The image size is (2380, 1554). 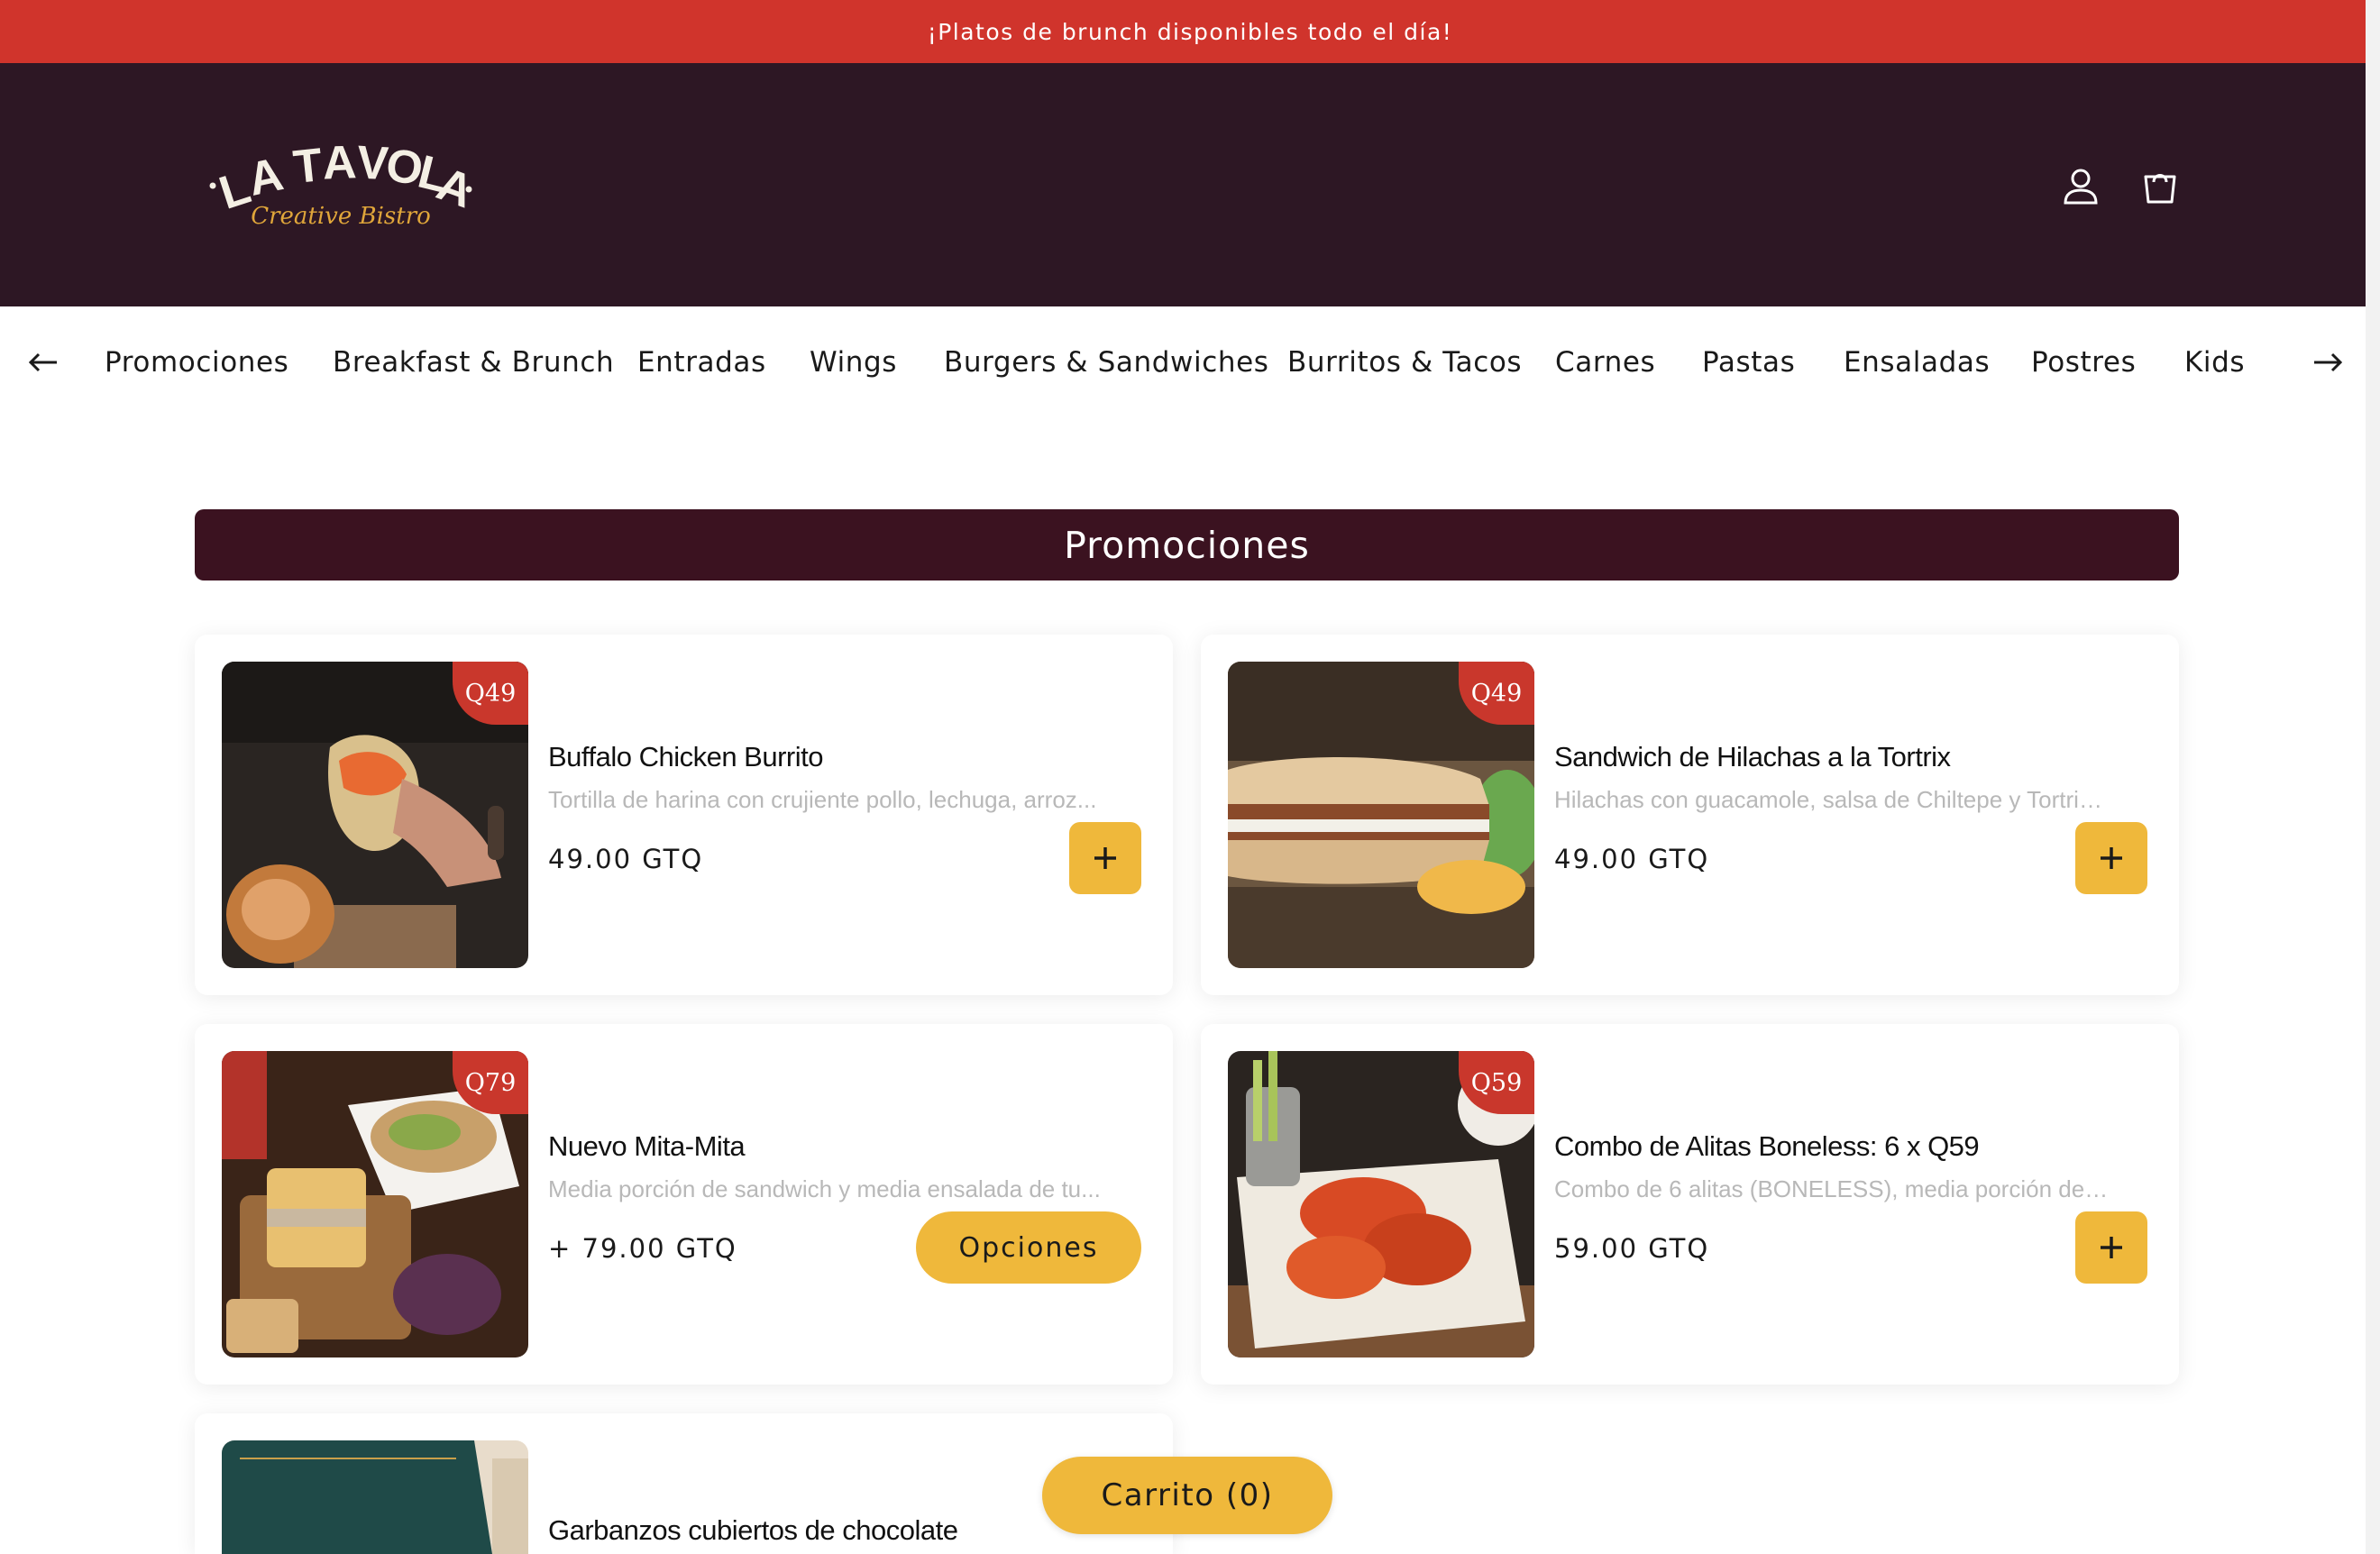 I want to click on product-price: 59.00 GTQ, so click(x=1632, y=1248).